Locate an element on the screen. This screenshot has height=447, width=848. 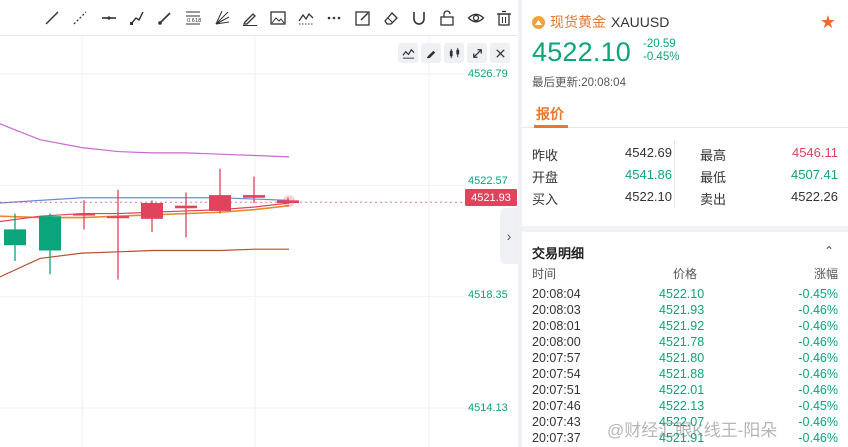
lock-icon is located at coordinates (447, 18).